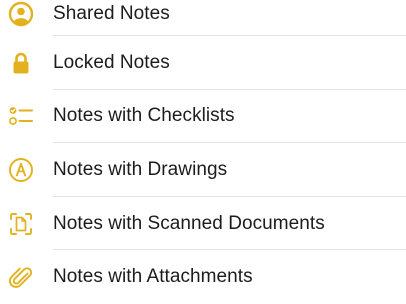 The height and width of the screenshot is (304, 406). Describe the element at coordinates (21, 116) in the screenshot. I see `checklist-icon` at that location.